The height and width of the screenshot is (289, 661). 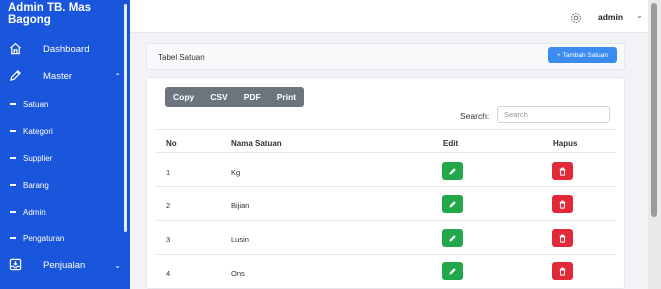 I want to click on sidebar-subitem-label: Supplier, so click(x=38, y=158).